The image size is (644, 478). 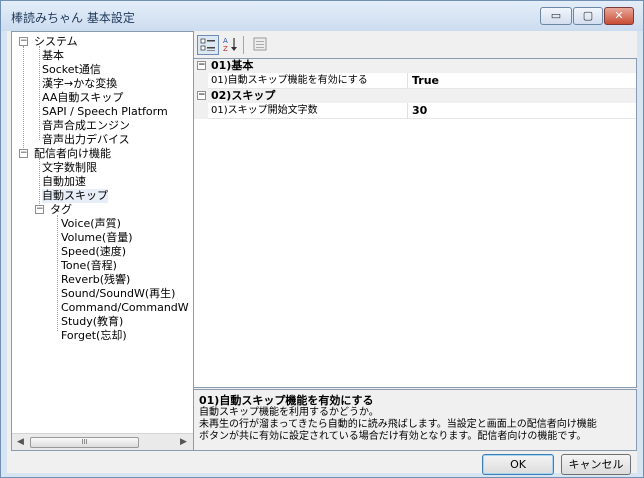 I want to click on tree-node-kanji-kana: 漢字→かな変換, so click(x=79, y=84).